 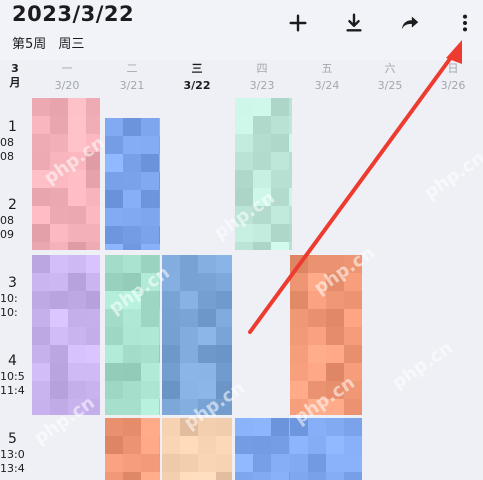 What do you see at coordinates (12, 454) in the screenshot?
I see `period-start: 13:0` at bounding box center [12, 454].